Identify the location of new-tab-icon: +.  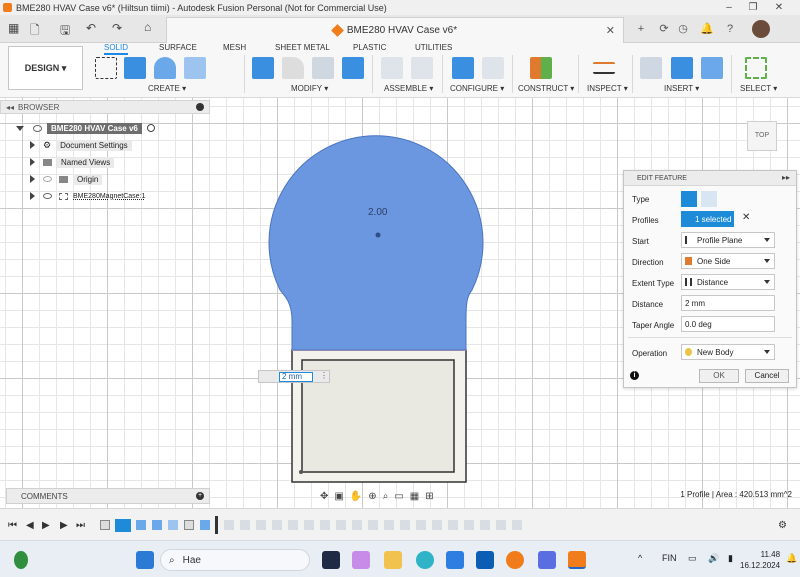
(641, 29).